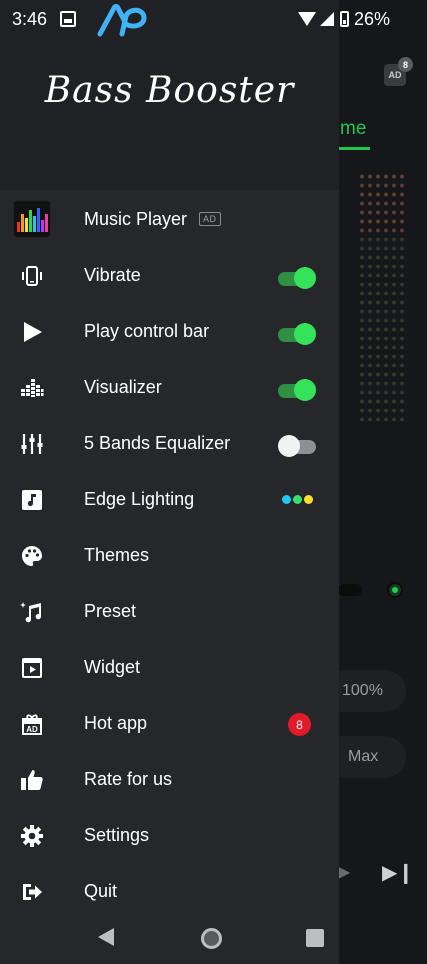  I want to click on menu-item-rate-for-us: Rate for us, so click(169, 780).